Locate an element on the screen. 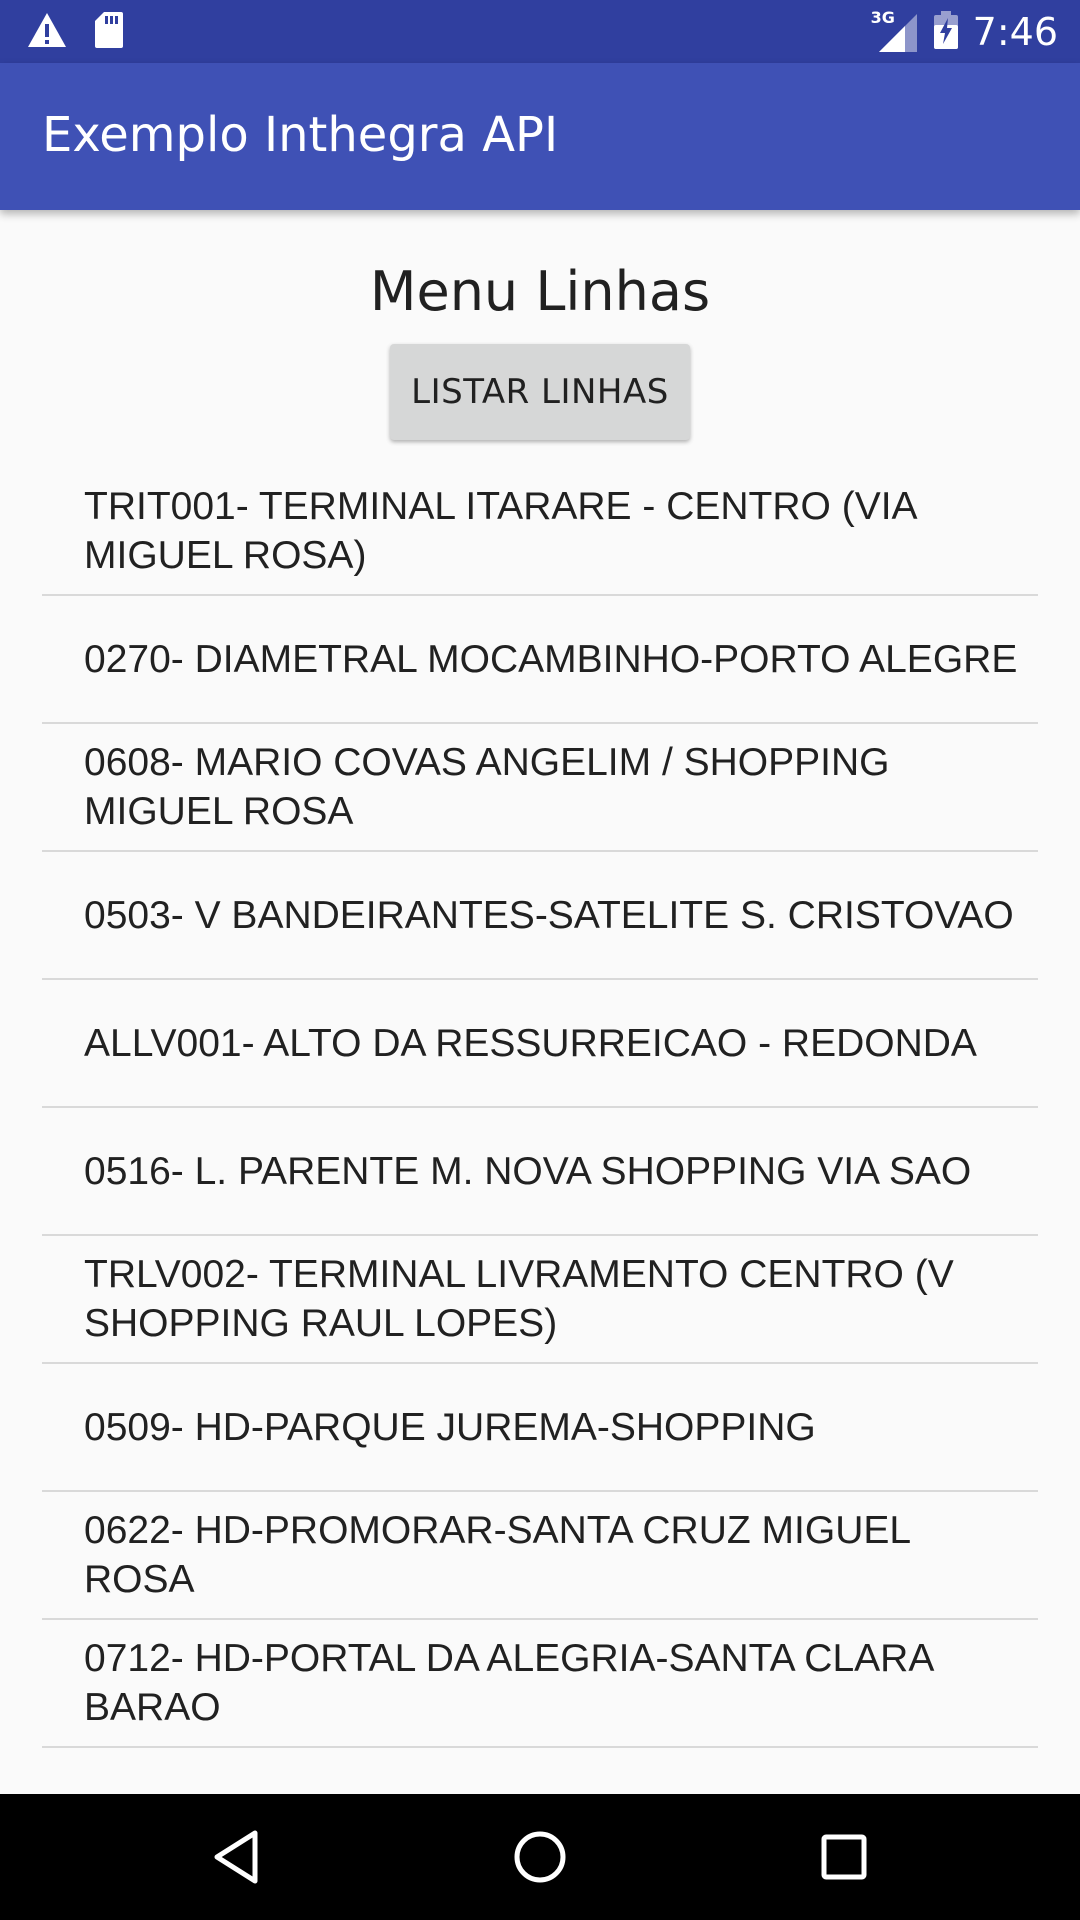 This screenshot has width=1080, height=1920. recents-icon is located at coordinates (844, 1857).